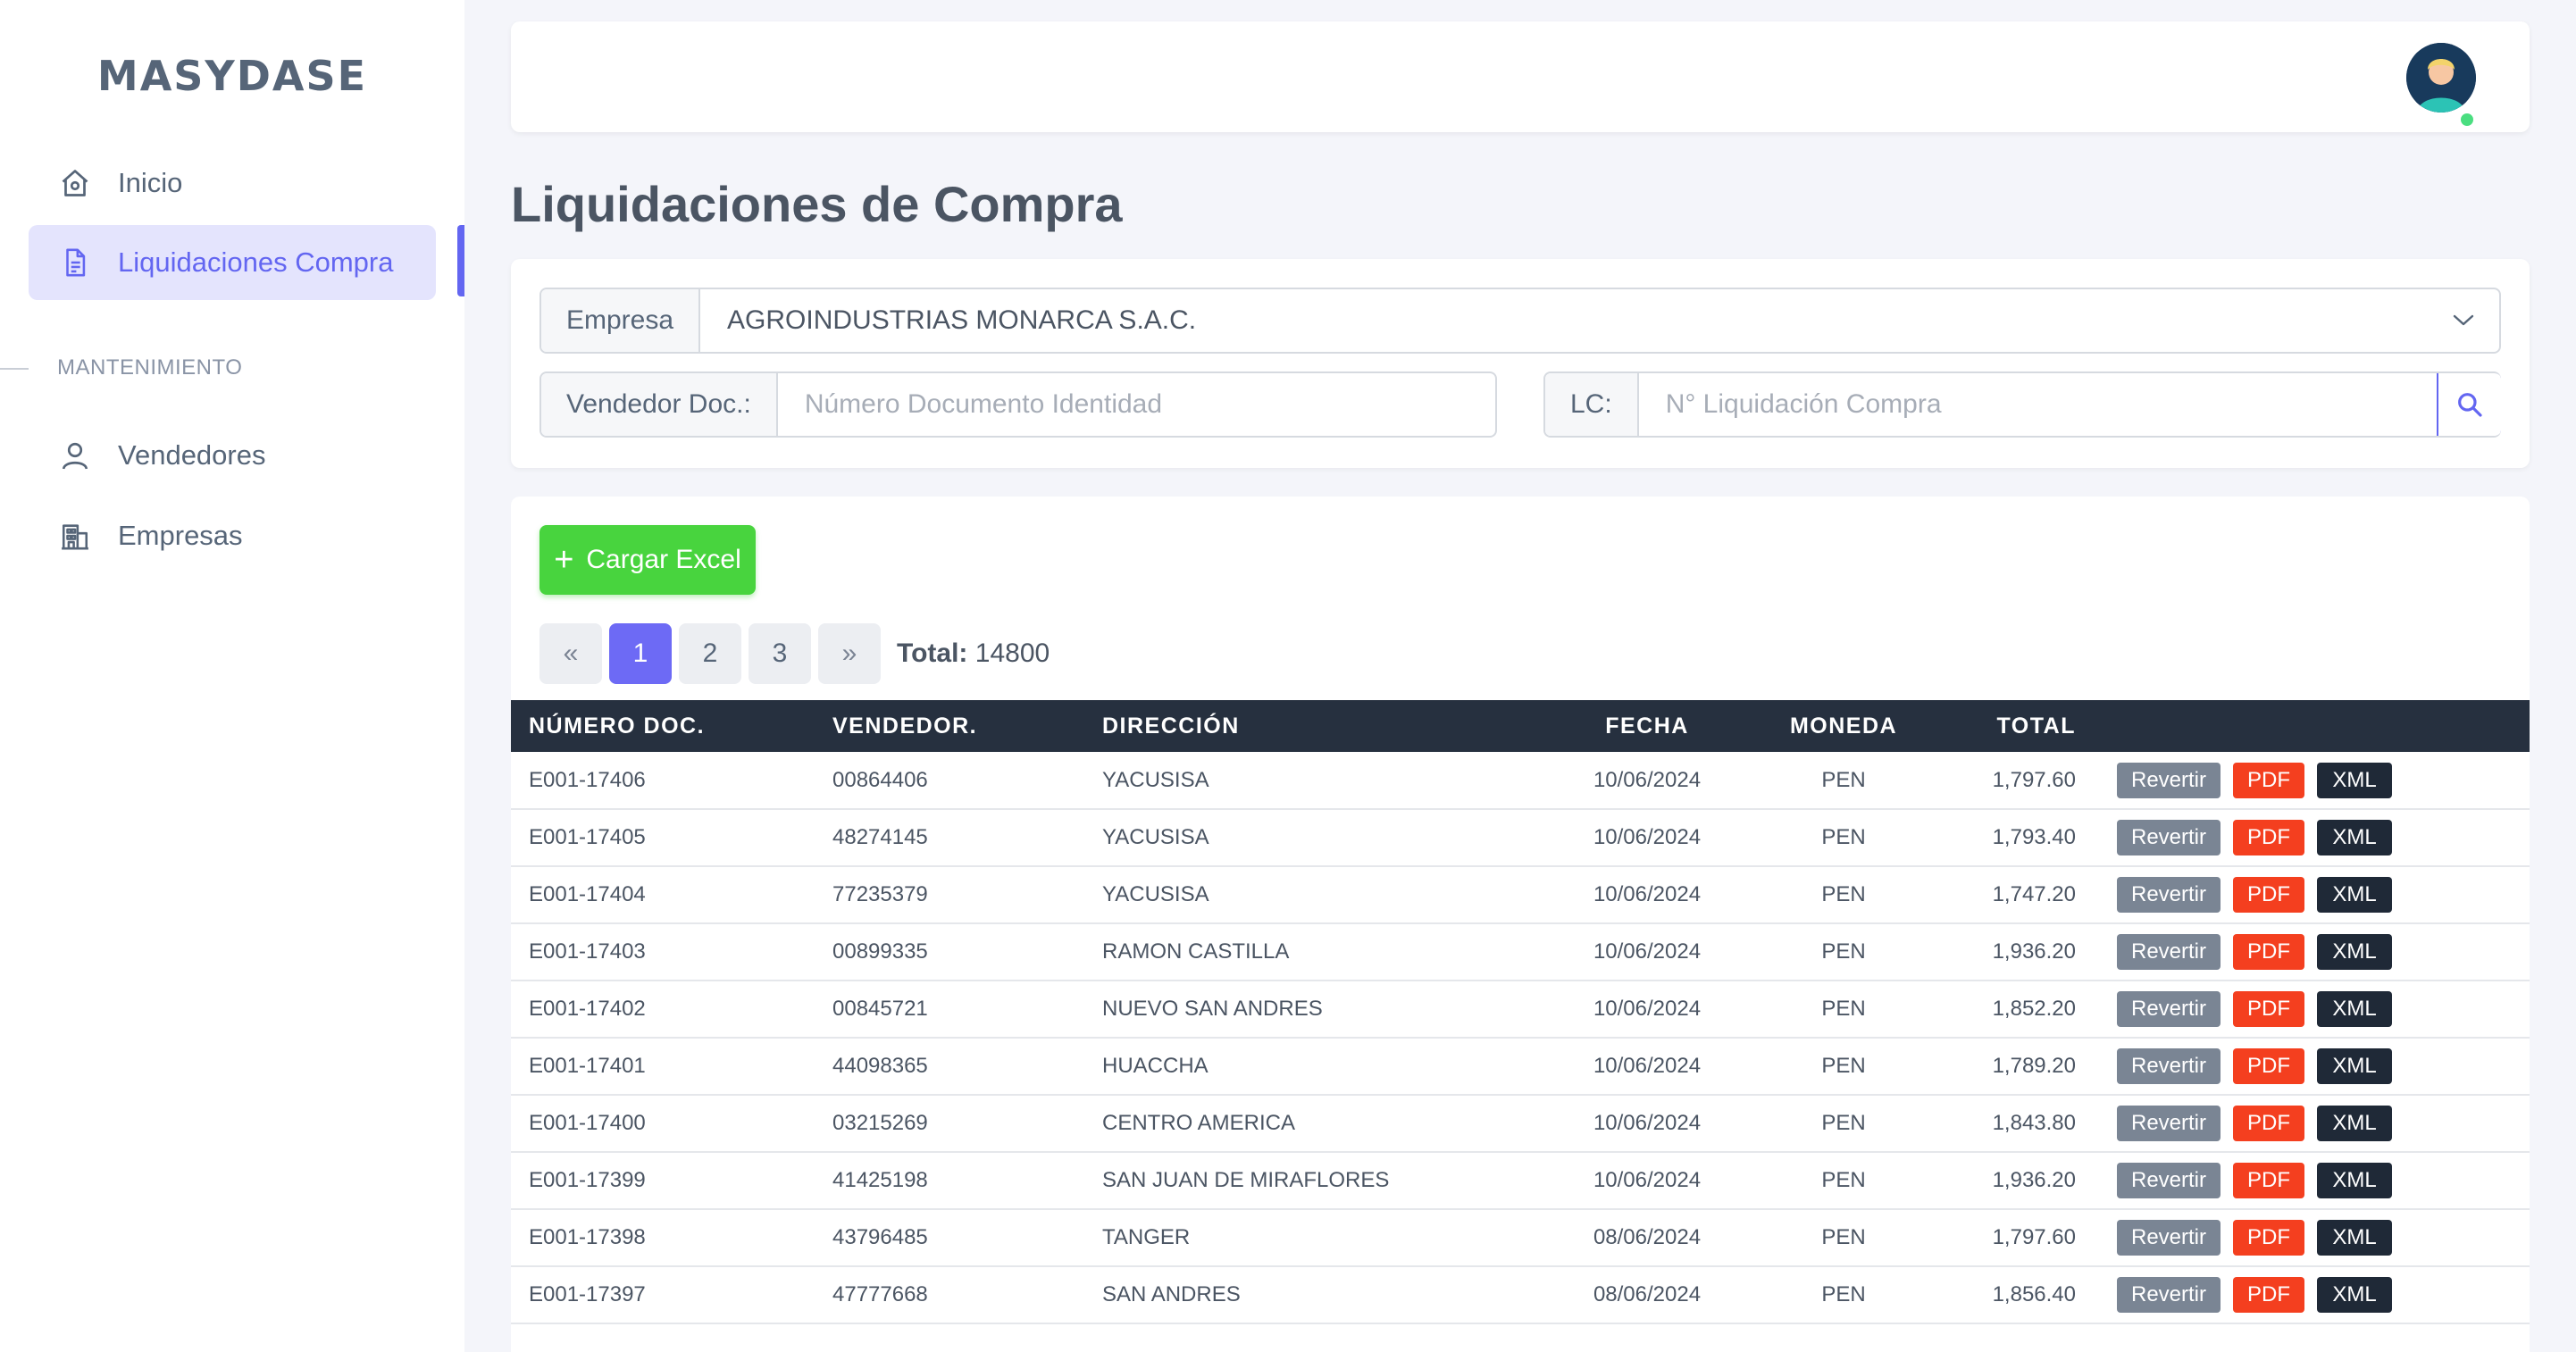 The image size is (2576, 1352). I want to click on sidebar-item-empresas: Empresas, so click(233, 535).